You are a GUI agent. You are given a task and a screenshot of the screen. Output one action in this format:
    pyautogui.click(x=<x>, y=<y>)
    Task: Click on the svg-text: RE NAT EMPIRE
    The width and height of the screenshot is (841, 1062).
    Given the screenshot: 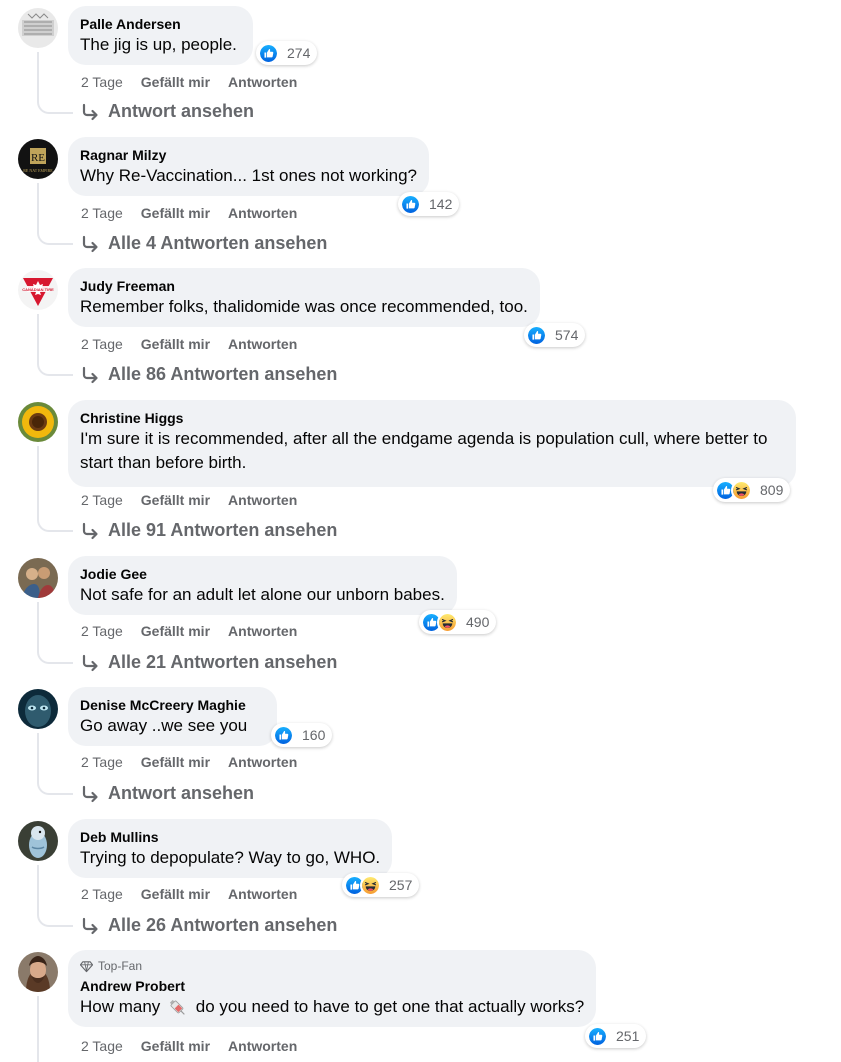 What is the action you would take?
    pyautogui.click(x=38, y=170)
    